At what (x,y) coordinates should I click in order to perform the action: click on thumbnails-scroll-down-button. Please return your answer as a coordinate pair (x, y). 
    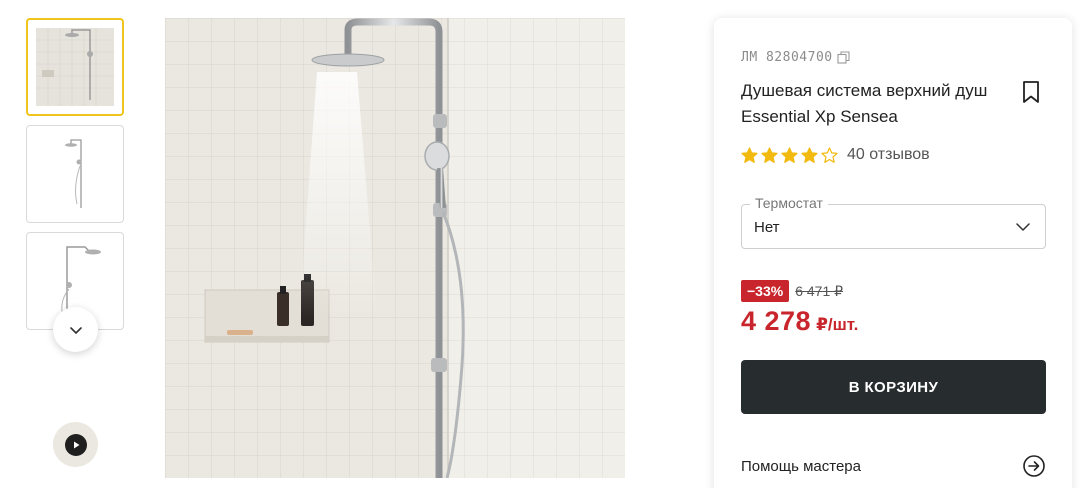
    Looking at the image, I should click on (75, 329).